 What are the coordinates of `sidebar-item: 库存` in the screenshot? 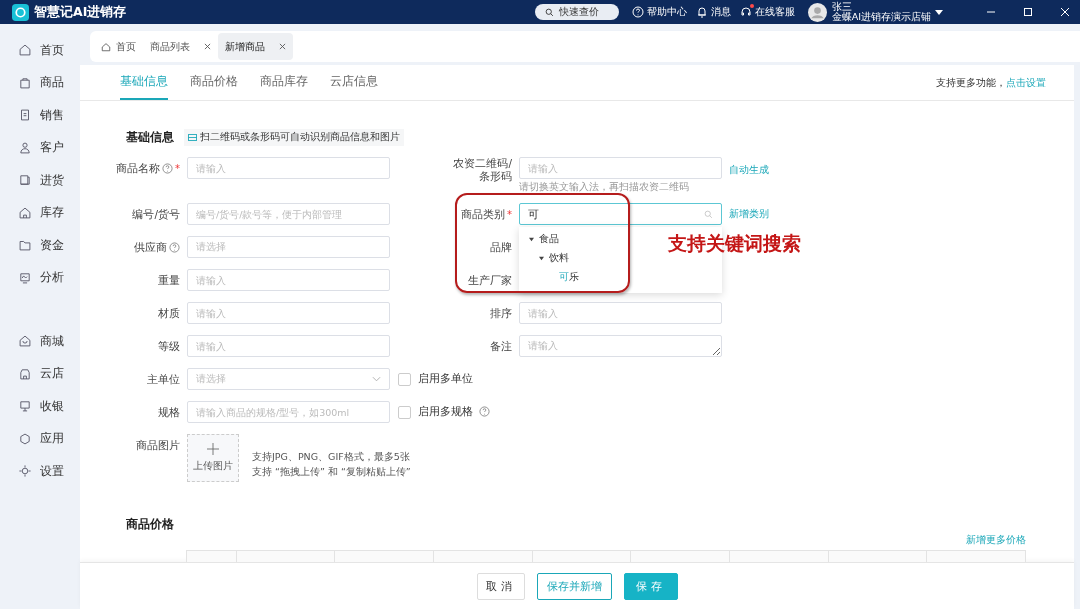 It's located at (40, 212).